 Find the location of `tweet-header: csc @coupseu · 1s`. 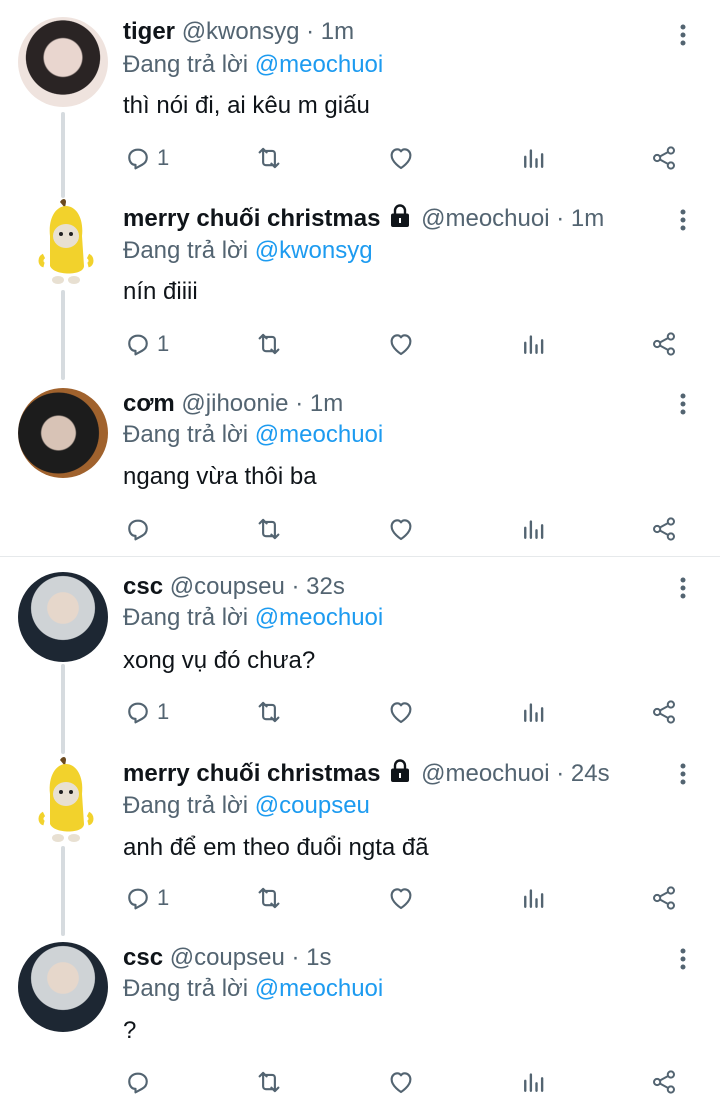

tweet-header: csc @coupseu · 1s is located at coordinates (227, 957).